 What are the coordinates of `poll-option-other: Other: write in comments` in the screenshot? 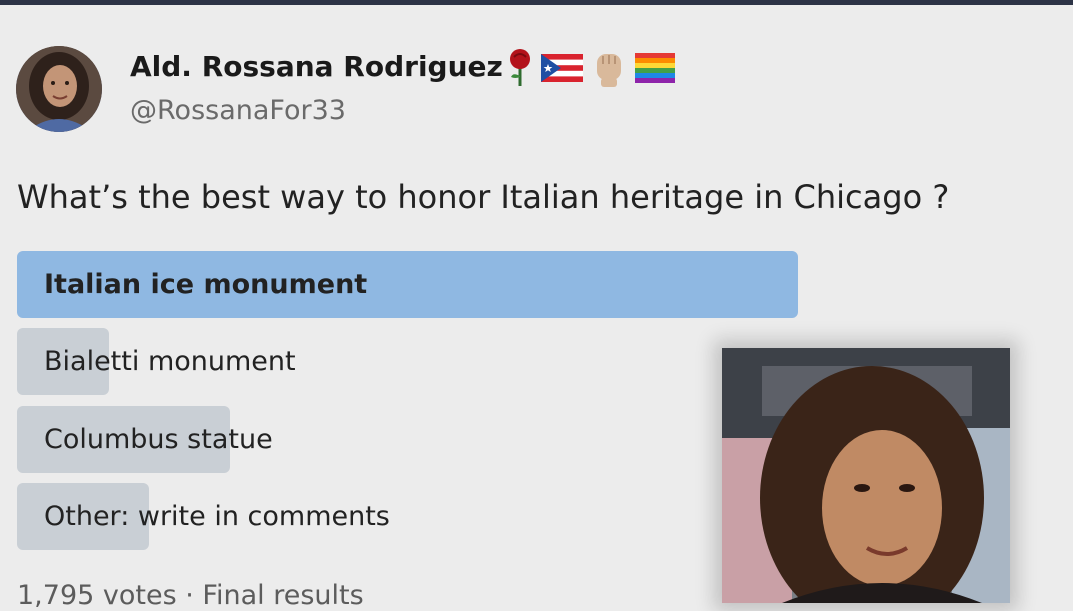 It's located at (227, 516).